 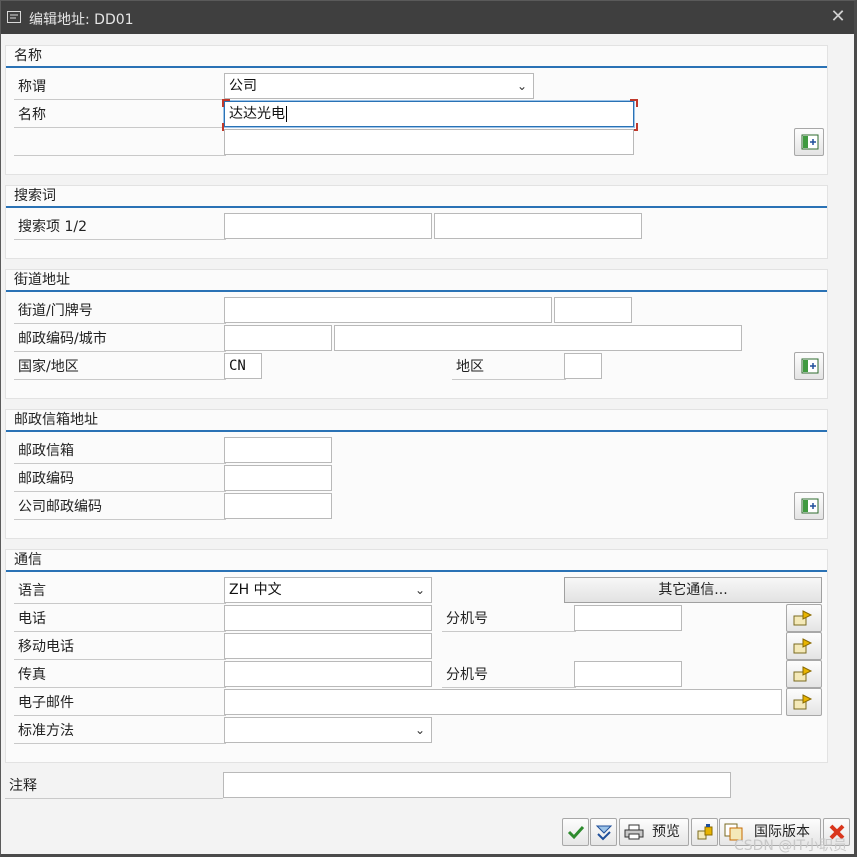 I want to click on email-more-button, so click(x=804, y=702).